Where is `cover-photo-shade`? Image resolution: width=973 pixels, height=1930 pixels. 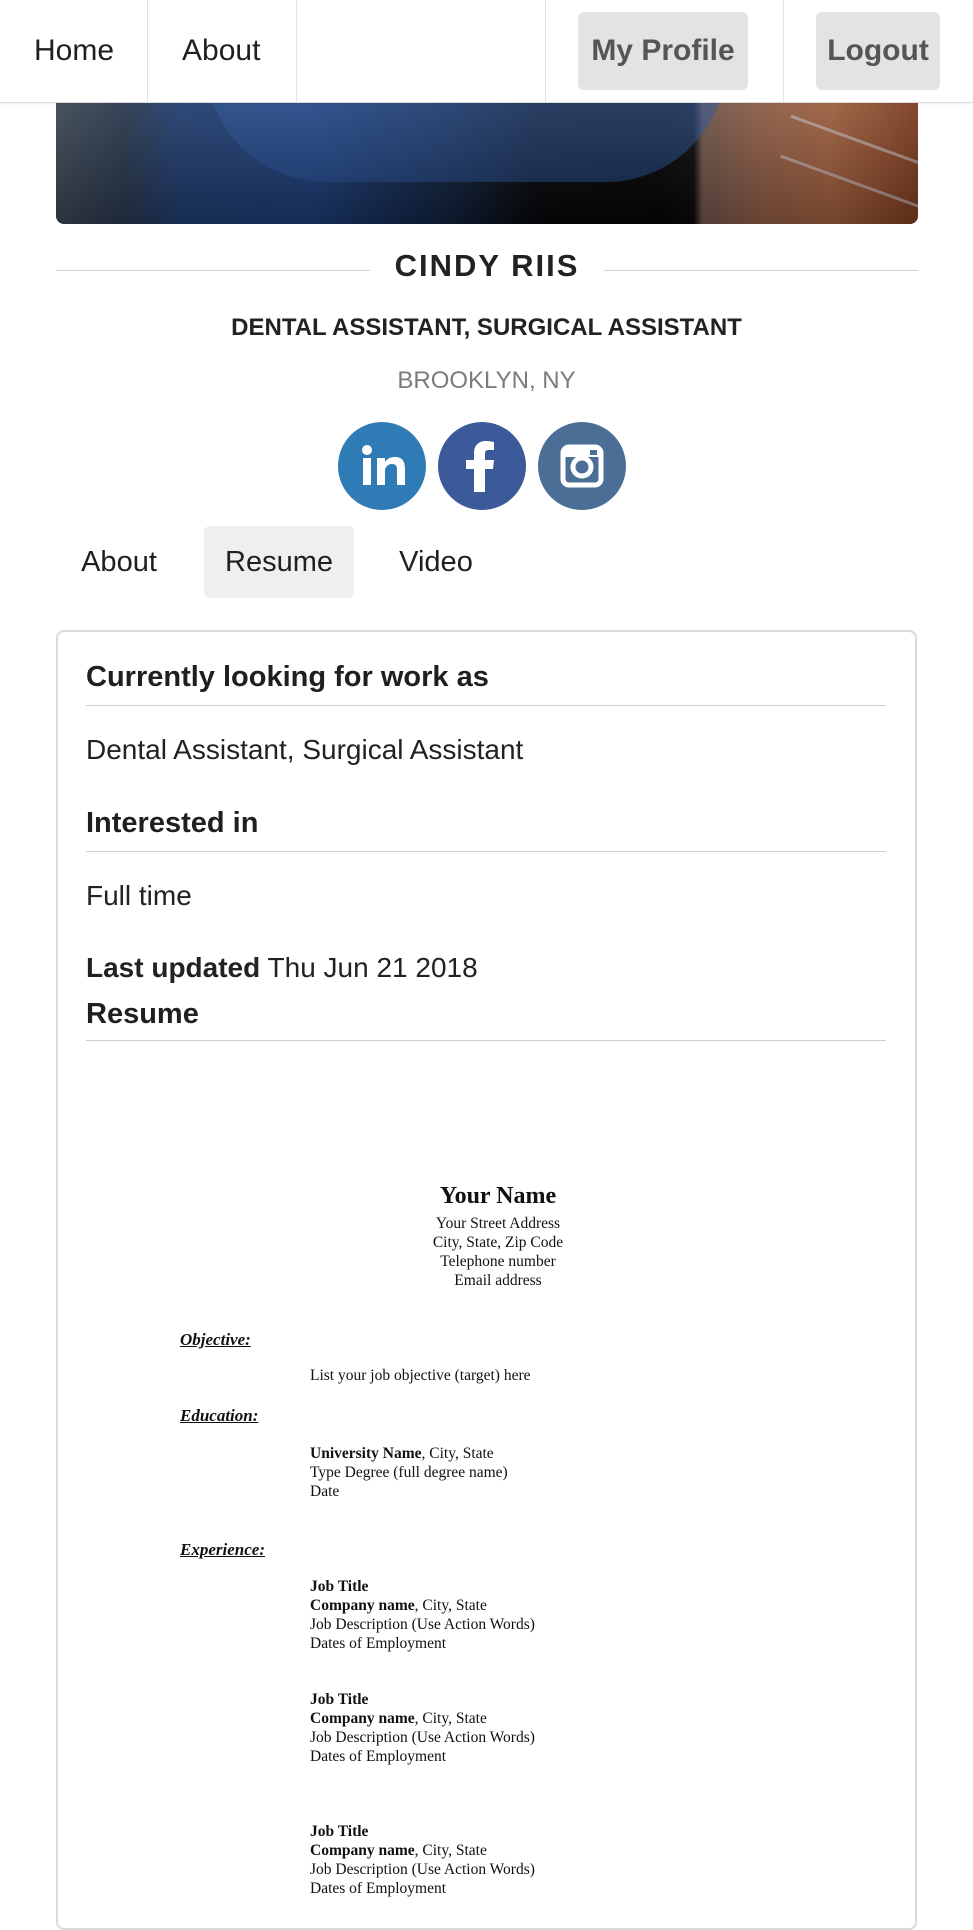
cover-photo-shade is located at coordinates (487, 163).